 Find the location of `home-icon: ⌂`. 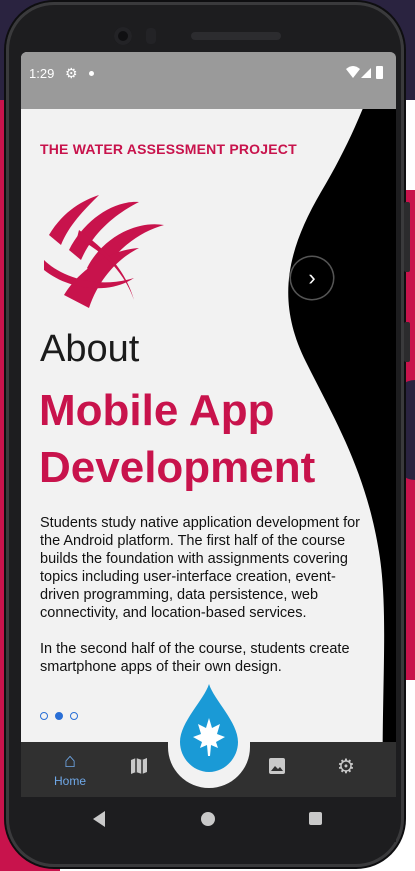

home-icon: ⌂ is located at coordinates (70, 761).